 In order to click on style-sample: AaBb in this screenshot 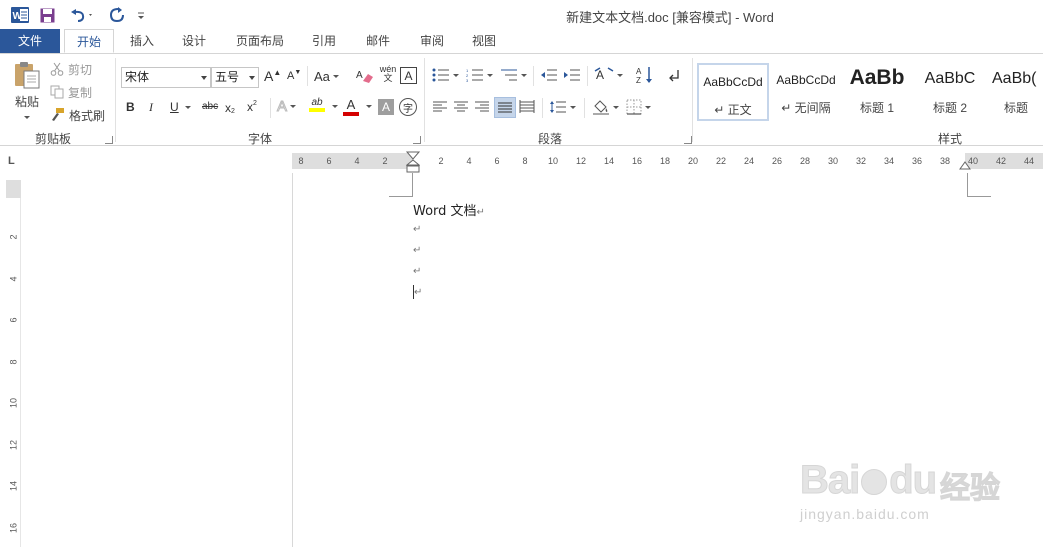, I will do `click(877, 77)`.